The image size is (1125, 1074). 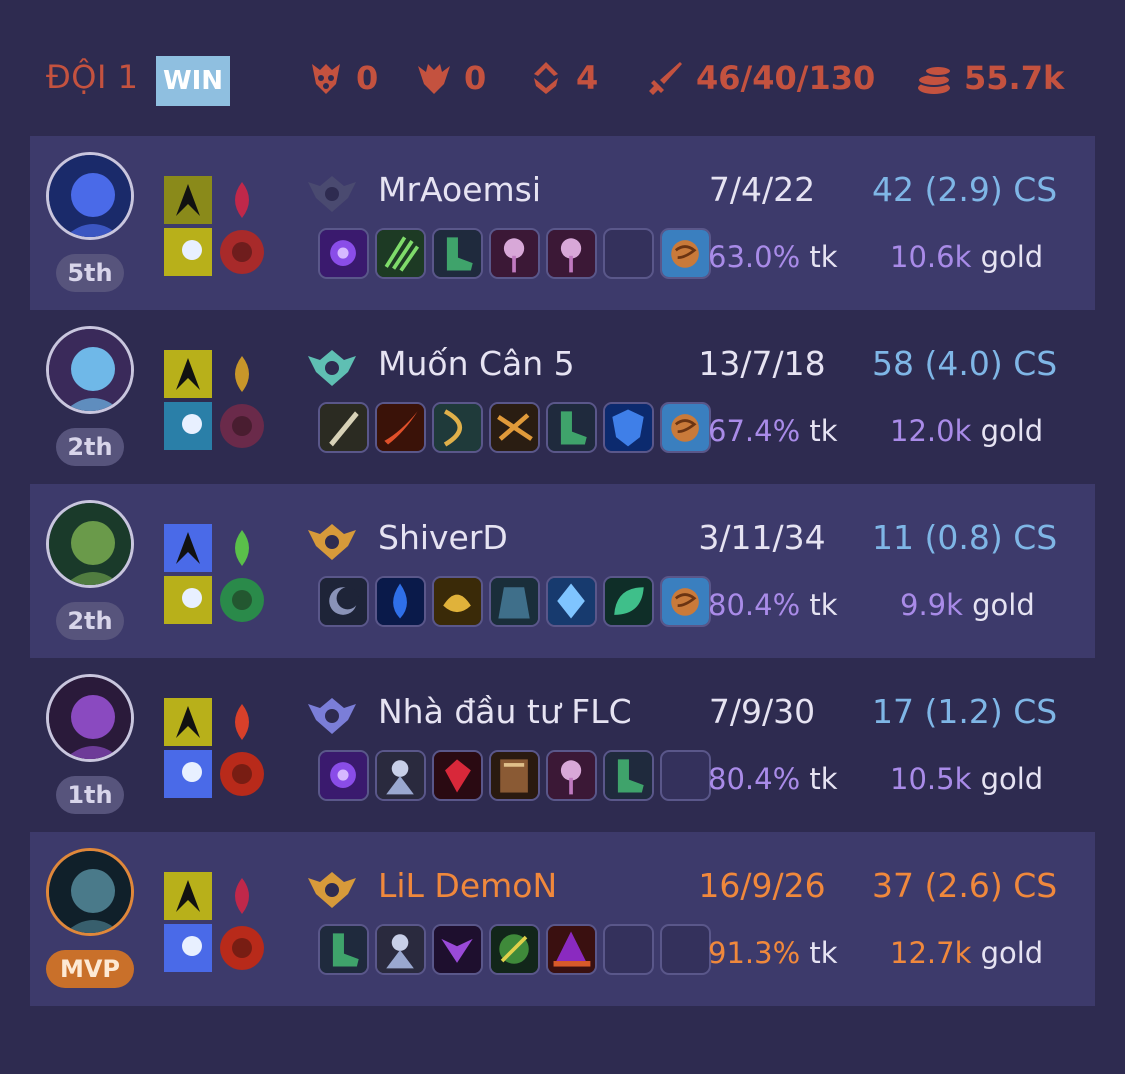 What do you see at coordinates (459, 189) in the screenshot?
I see `player-name: MrAoemsi` at bounding box center [459, 189].